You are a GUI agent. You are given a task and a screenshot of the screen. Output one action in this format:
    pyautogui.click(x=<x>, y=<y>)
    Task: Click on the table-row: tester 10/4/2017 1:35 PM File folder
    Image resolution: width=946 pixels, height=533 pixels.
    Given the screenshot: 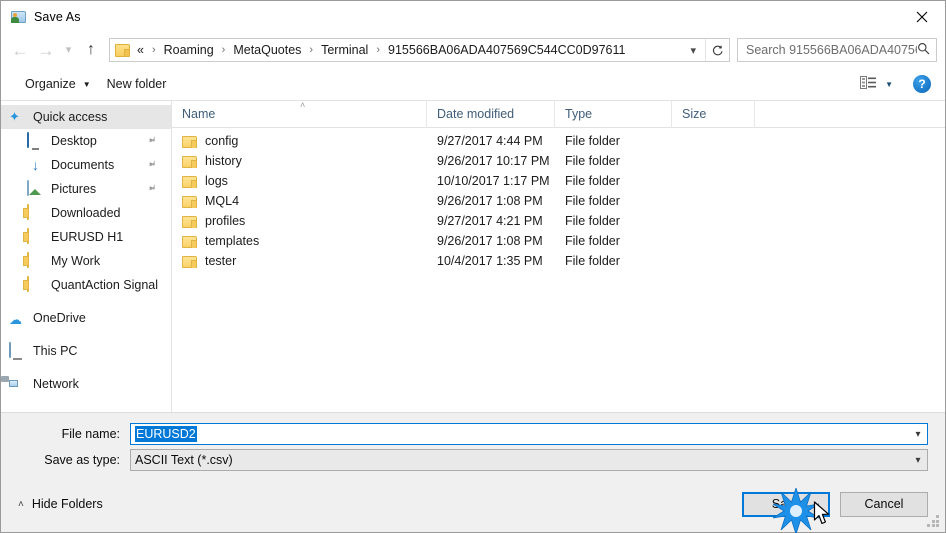 What is the action you would take?
    pyautogui.click(x=558, y=261)
    